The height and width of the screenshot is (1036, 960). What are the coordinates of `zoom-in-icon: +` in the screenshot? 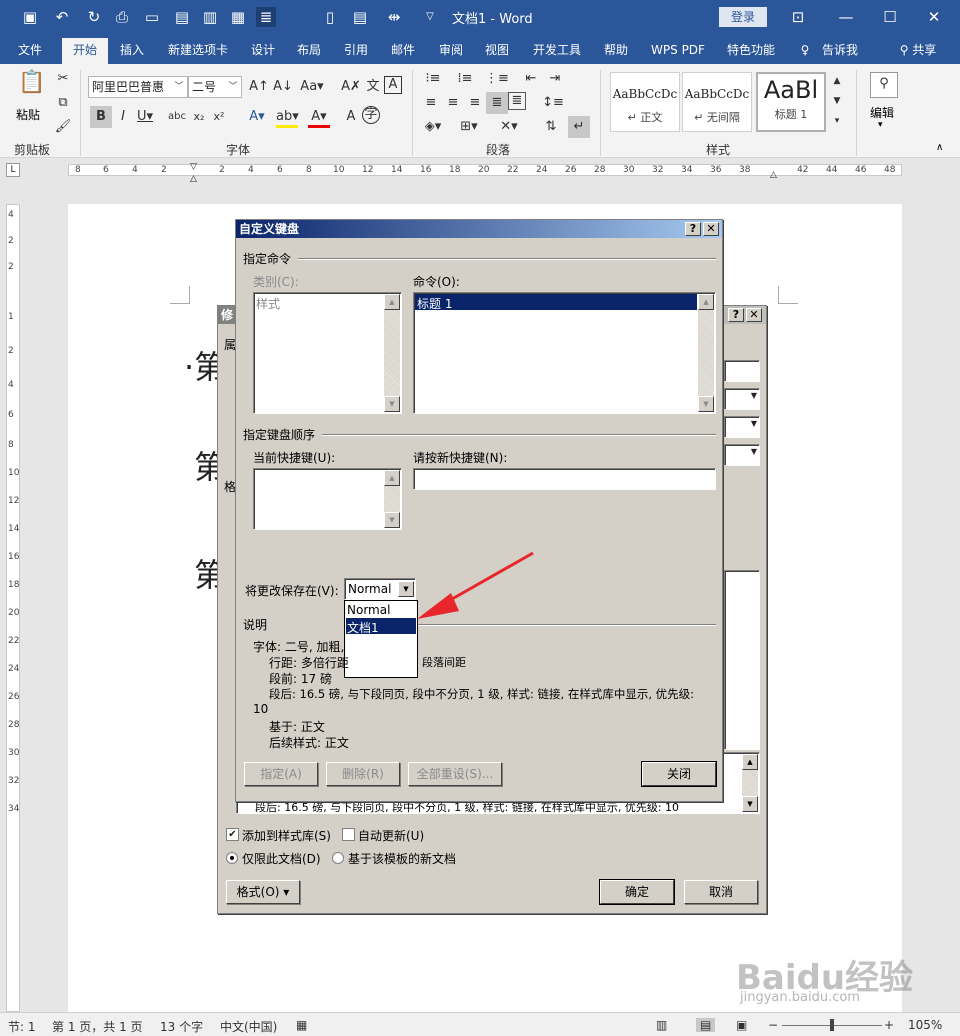 It's located at (889, 1025).